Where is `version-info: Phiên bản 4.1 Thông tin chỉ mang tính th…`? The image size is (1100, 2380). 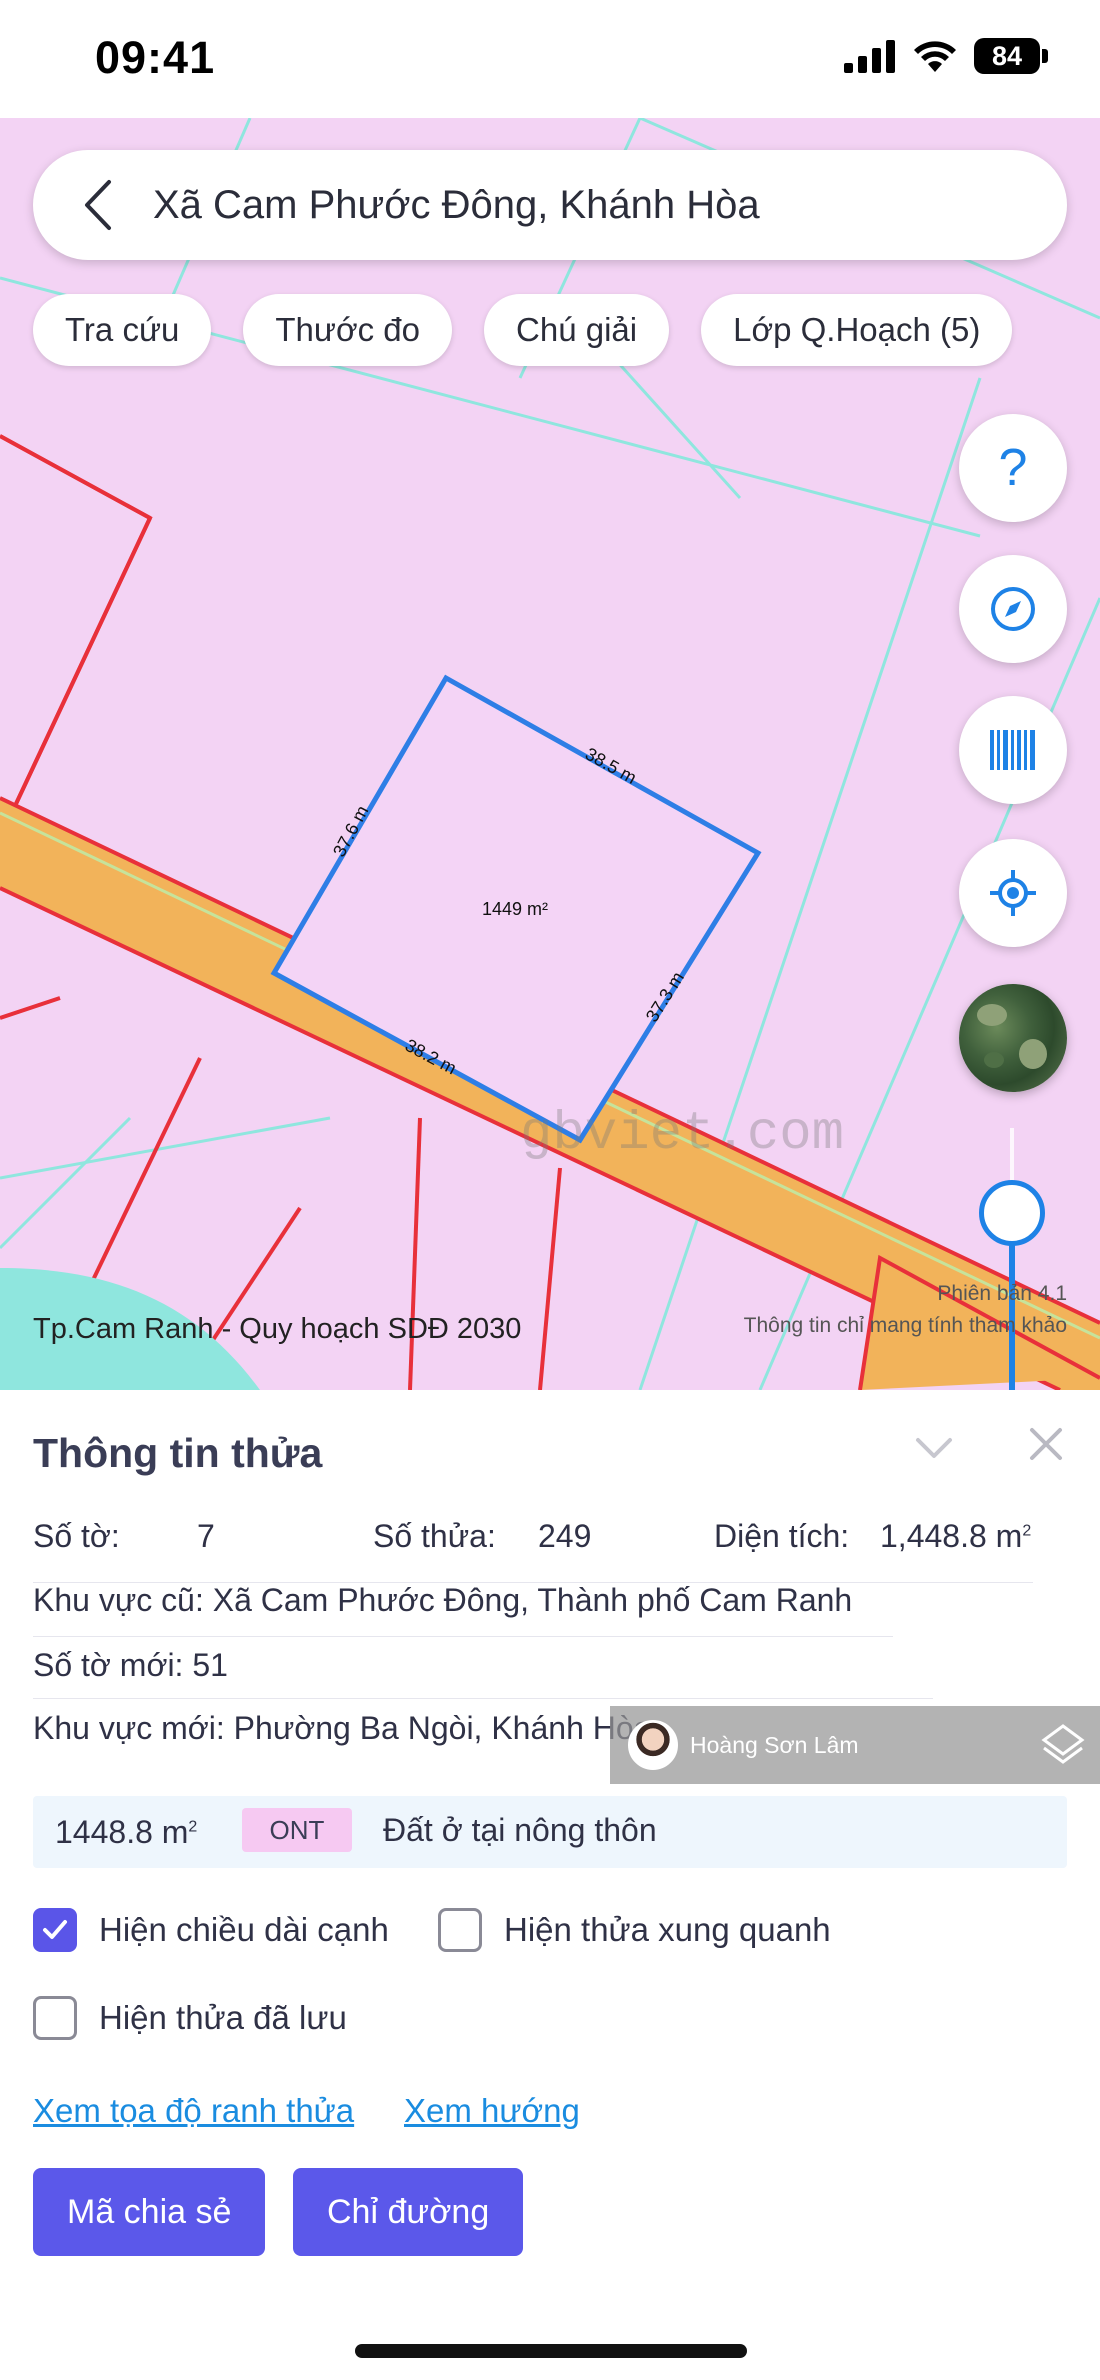
version-info: Phiên bản 4.1 Thông tin chỉ mang tính th… is located at coordinates (905, 1310).